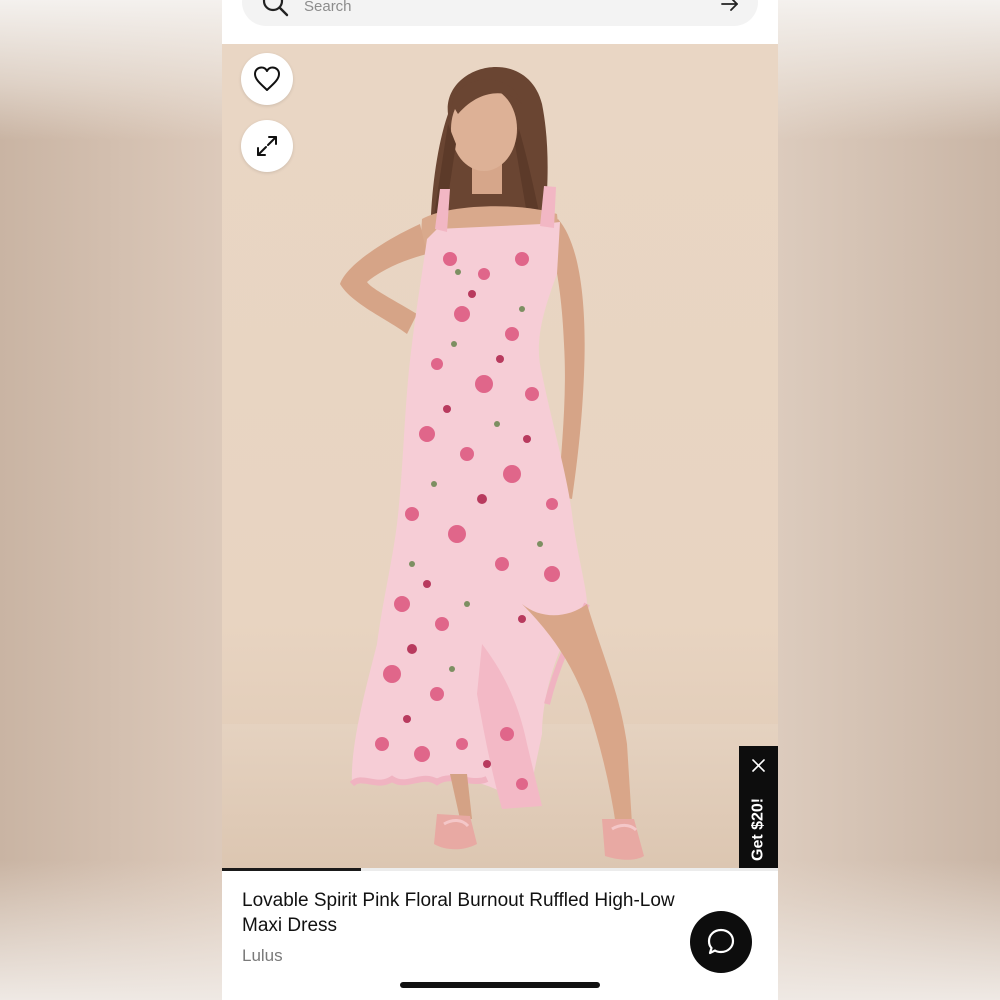 This screenshot has width=1000, height=1000. Describe the element at coordinates (500, 13) in the screenshot. I see `search-bar: Search` at that location.